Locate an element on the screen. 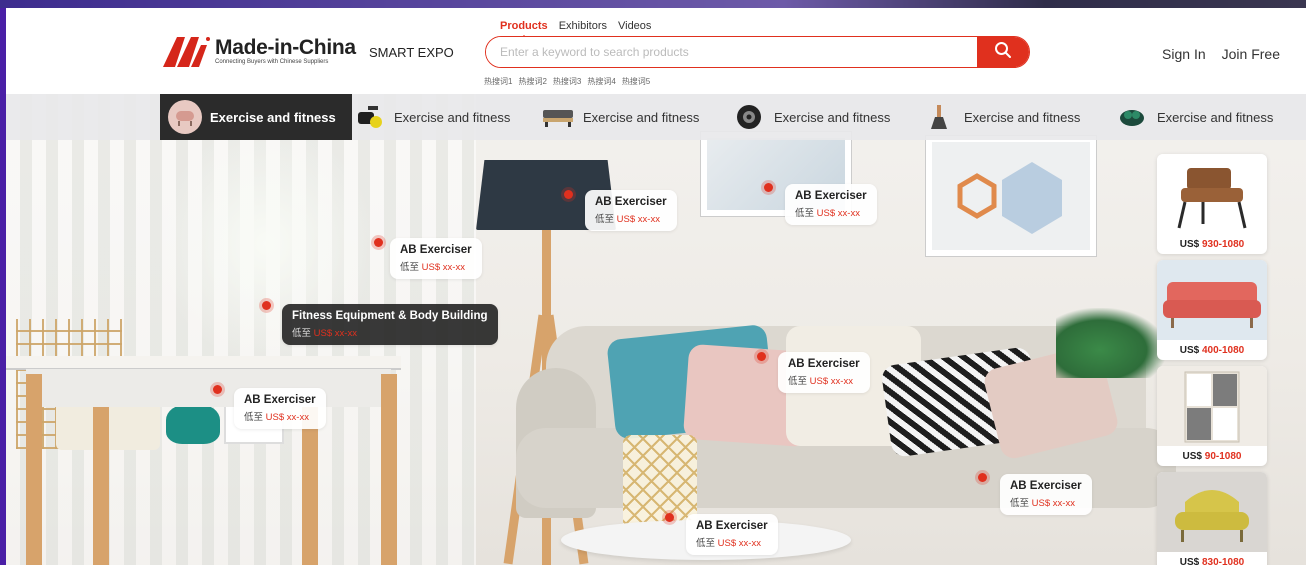 The height and width of the screenshot is (565, 1306). search-input is located at coordinates (731, 52).